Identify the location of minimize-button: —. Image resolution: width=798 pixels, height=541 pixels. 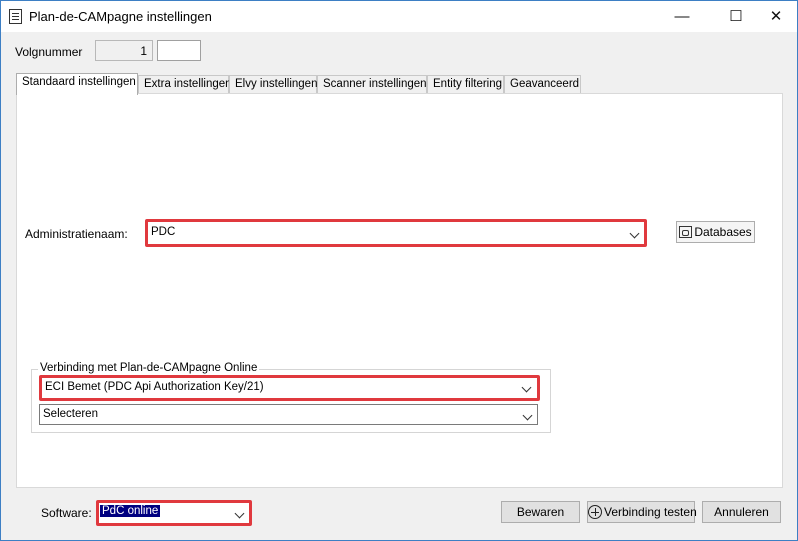
(682, 16).